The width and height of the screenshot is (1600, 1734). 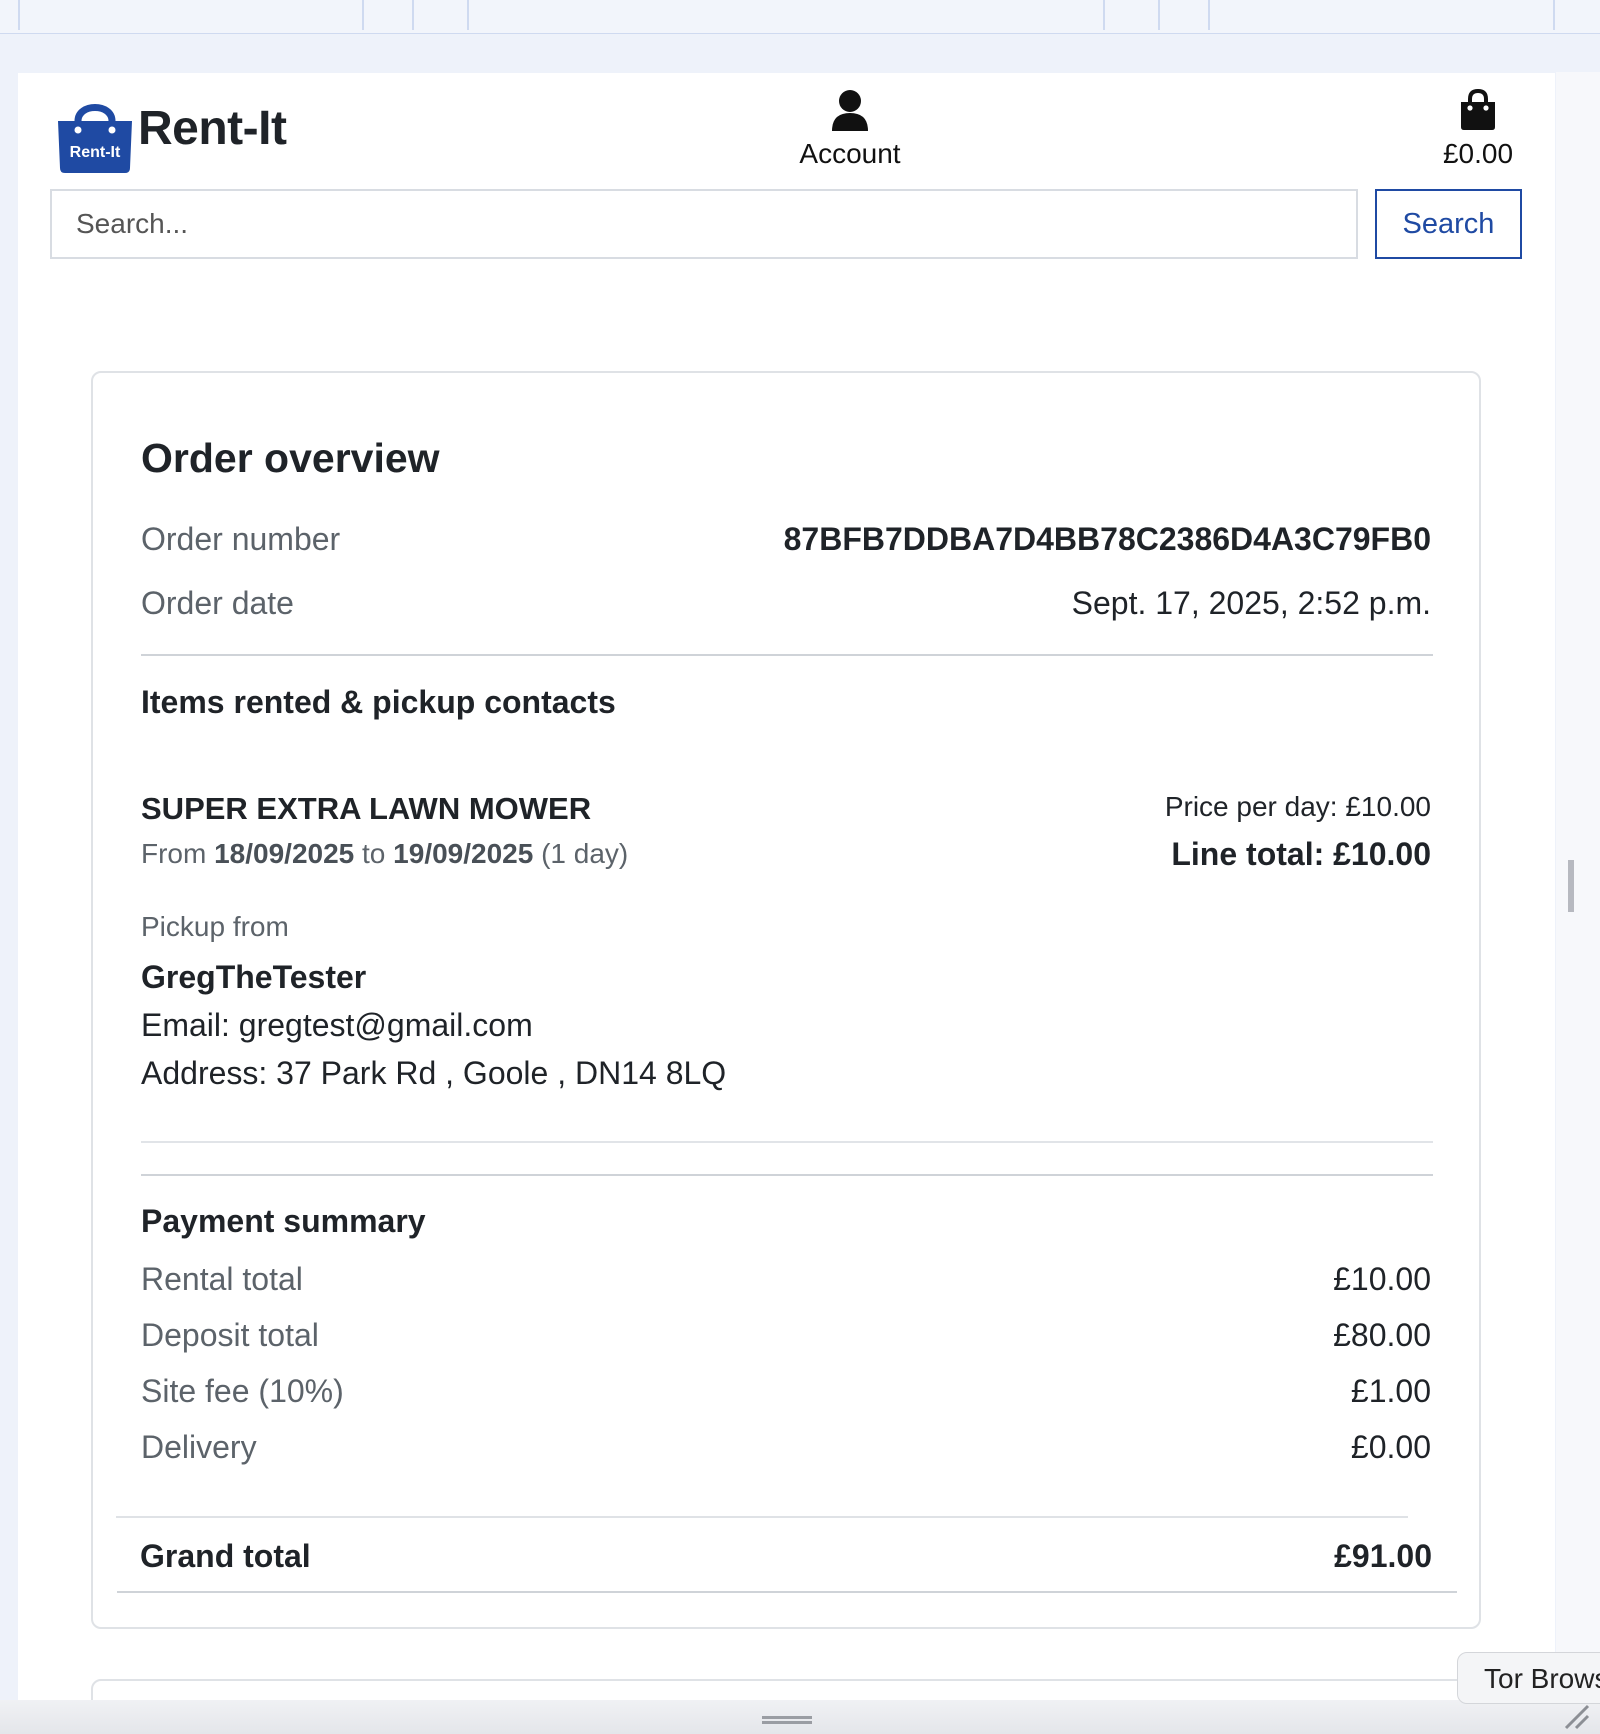 I want to click on rental-total-label: Rental total, so click(x=222, y=1279).